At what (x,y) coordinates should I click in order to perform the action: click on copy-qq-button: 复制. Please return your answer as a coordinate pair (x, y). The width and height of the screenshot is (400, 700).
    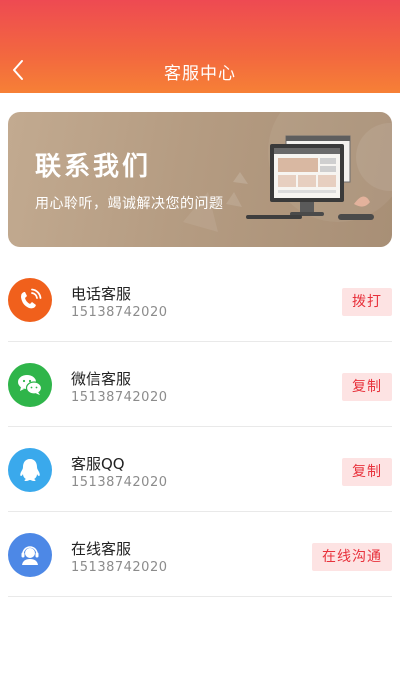
    Looking at the image, I should click on (367, 472).